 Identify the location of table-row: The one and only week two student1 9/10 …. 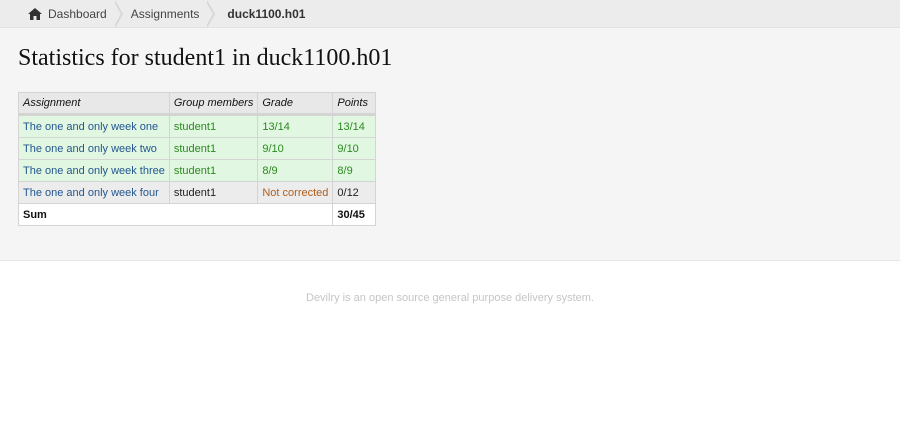
(197, 148).